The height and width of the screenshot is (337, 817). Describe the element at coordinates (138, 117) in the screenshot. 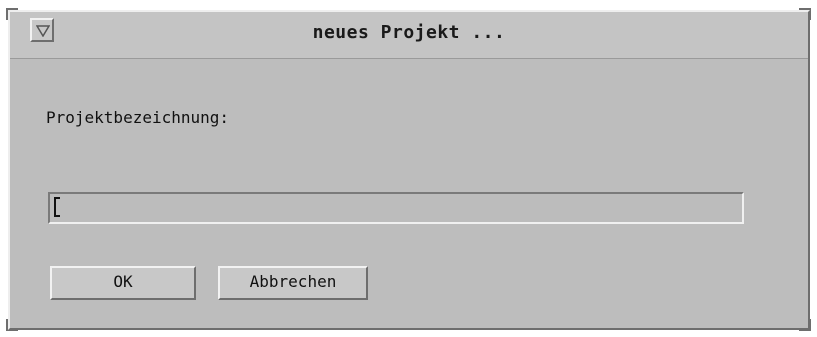

I see `project-name-label: Projektbezeichnung:` at that location.